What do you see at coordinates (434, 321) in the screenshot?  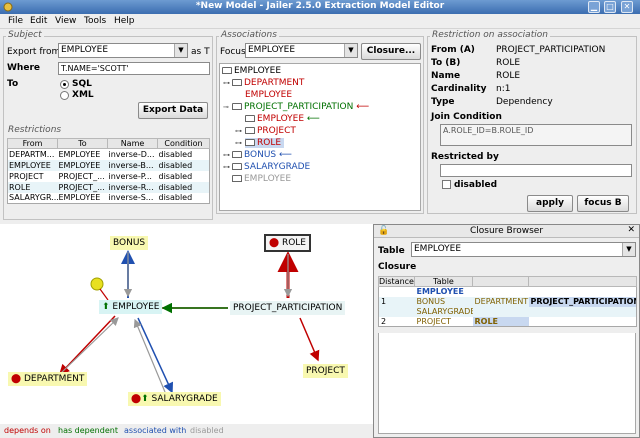 I see `cell: PROJECT` at bounding box center [434, 321].